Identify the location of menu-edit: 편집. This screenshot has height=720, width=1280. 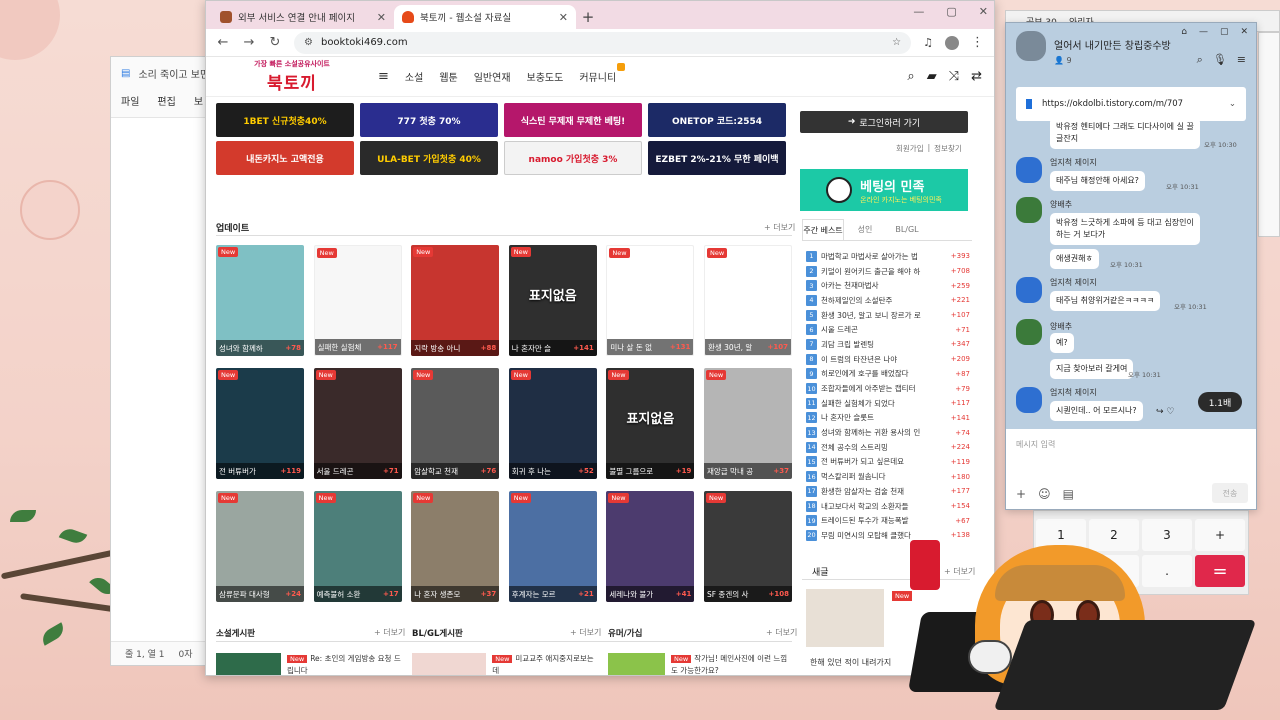
(166, 100).